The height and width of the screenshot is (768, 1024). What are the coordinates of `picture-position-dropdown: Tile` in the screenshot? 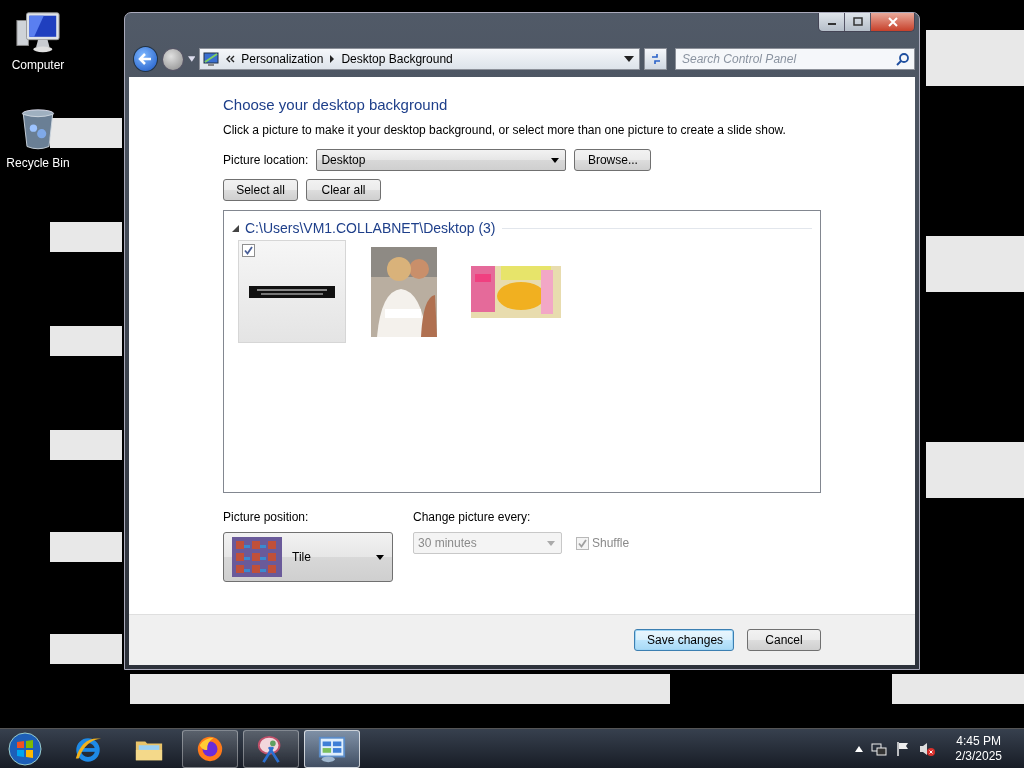 It's located at (308, 557).